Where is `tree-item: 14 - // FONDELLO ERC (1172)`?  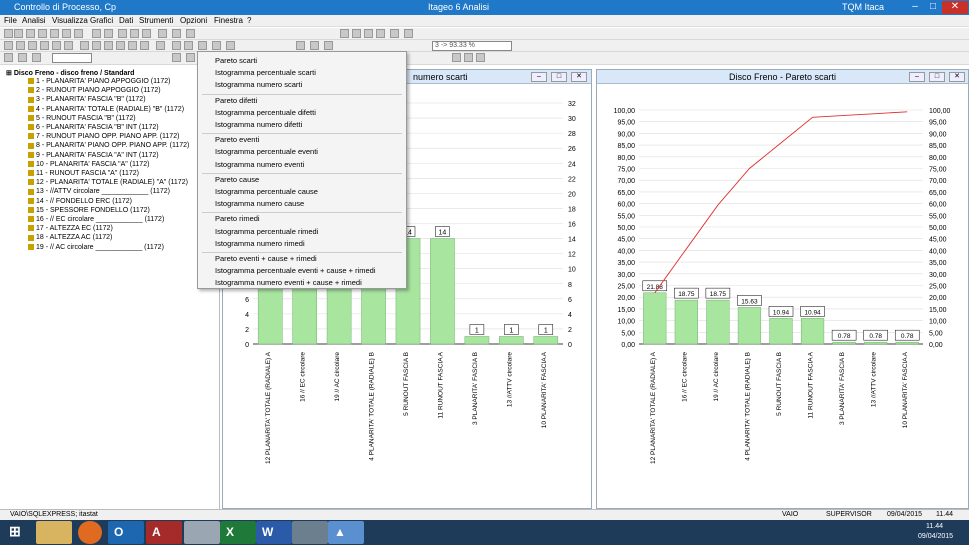
tree-item: 14 - // FONDELLO ERC (1172) is located at coordinates (80, 201).